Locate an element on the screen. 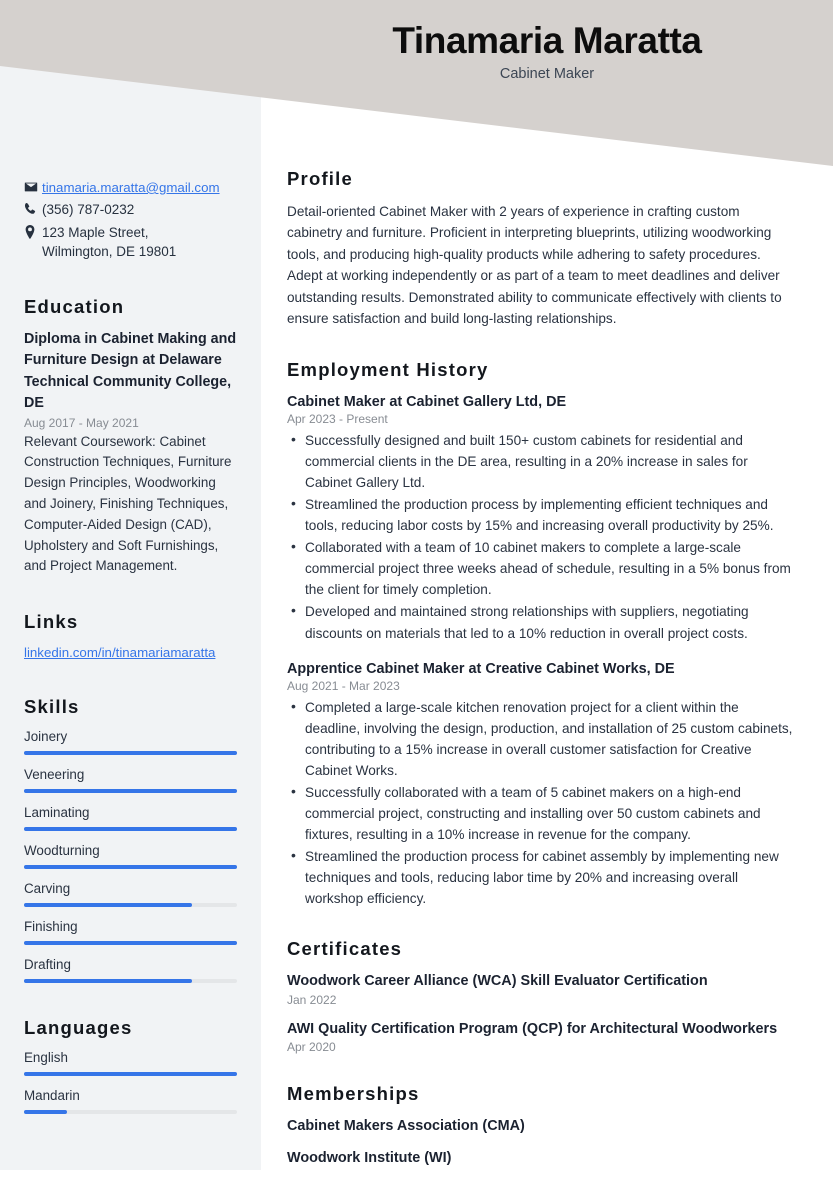  address-line-1: 123 Maple Street, is located at coordinates (95, 232).